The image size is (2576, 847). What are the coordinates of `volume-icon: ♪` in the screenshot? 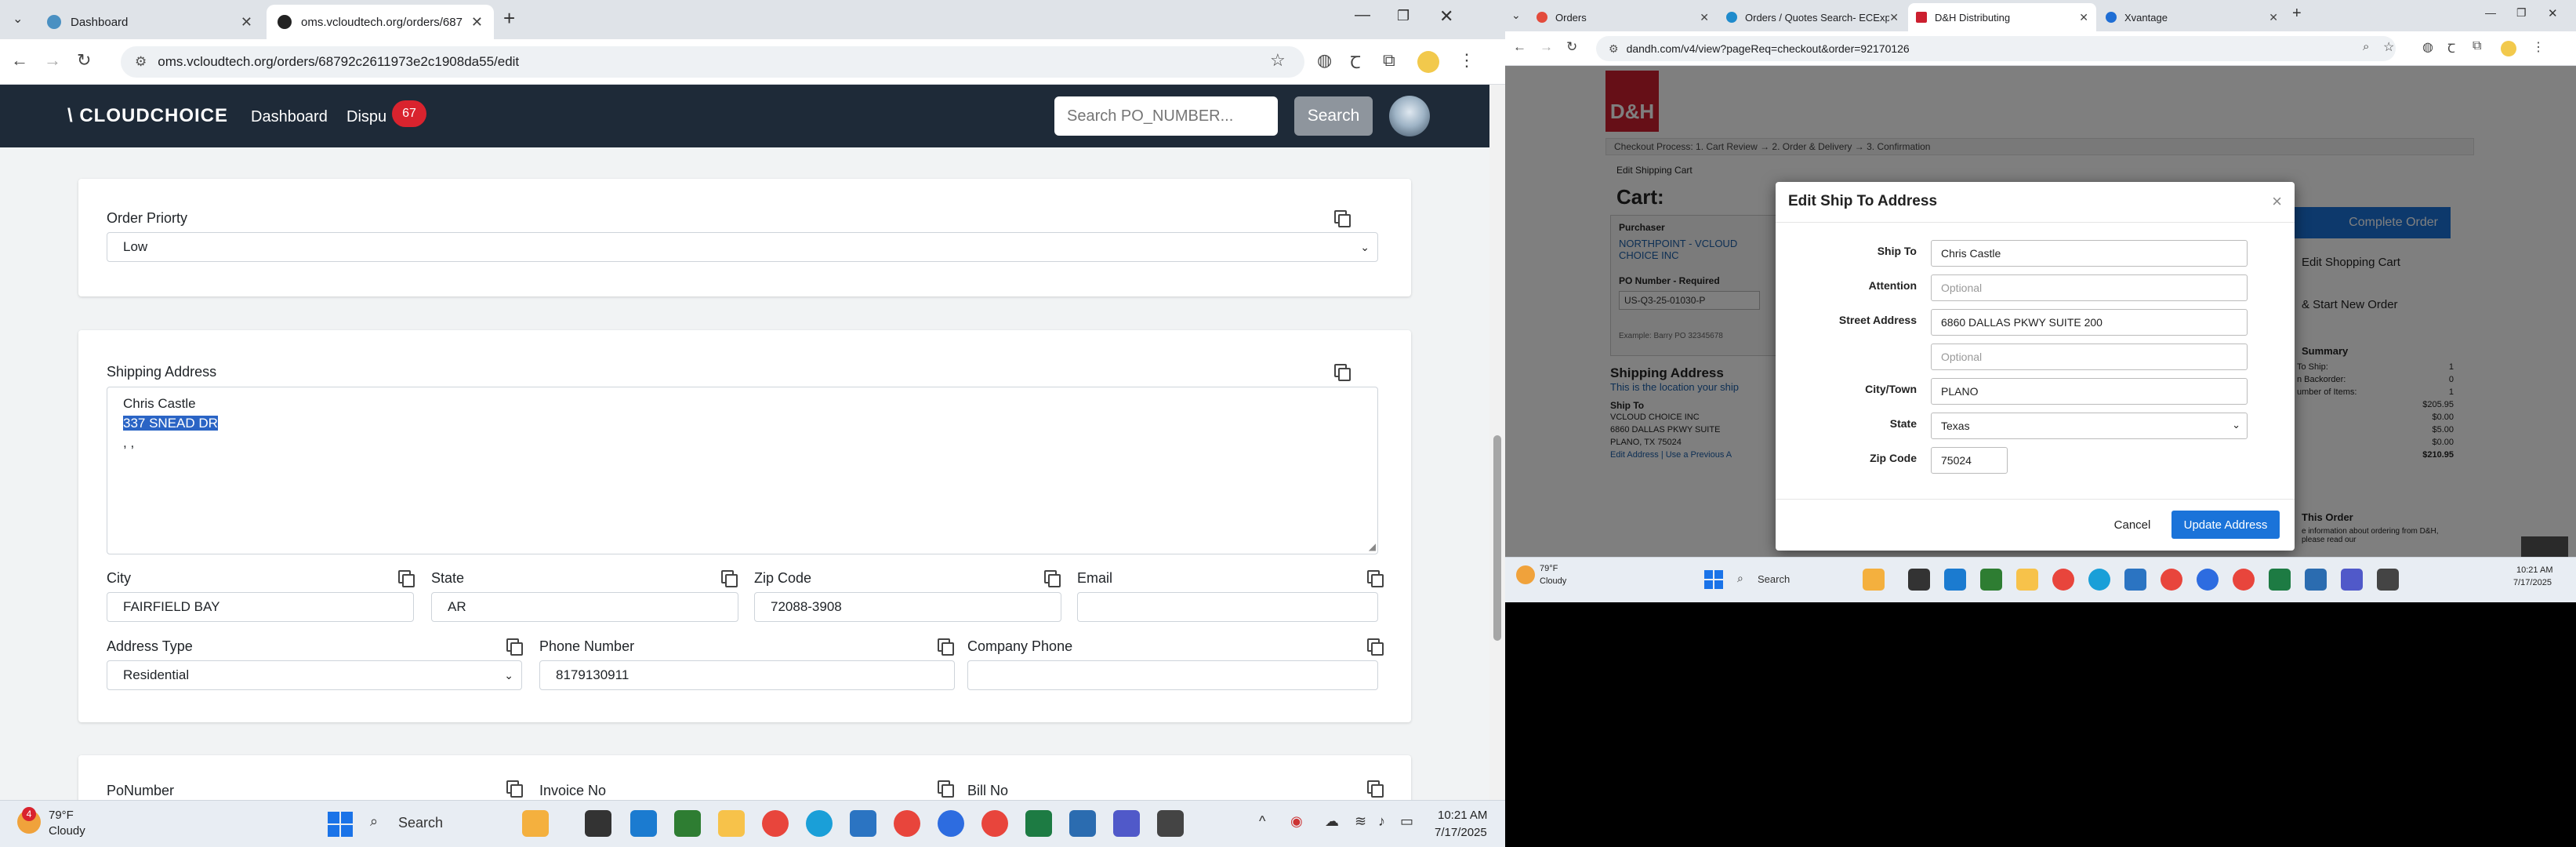 It's located at (1382, 821).